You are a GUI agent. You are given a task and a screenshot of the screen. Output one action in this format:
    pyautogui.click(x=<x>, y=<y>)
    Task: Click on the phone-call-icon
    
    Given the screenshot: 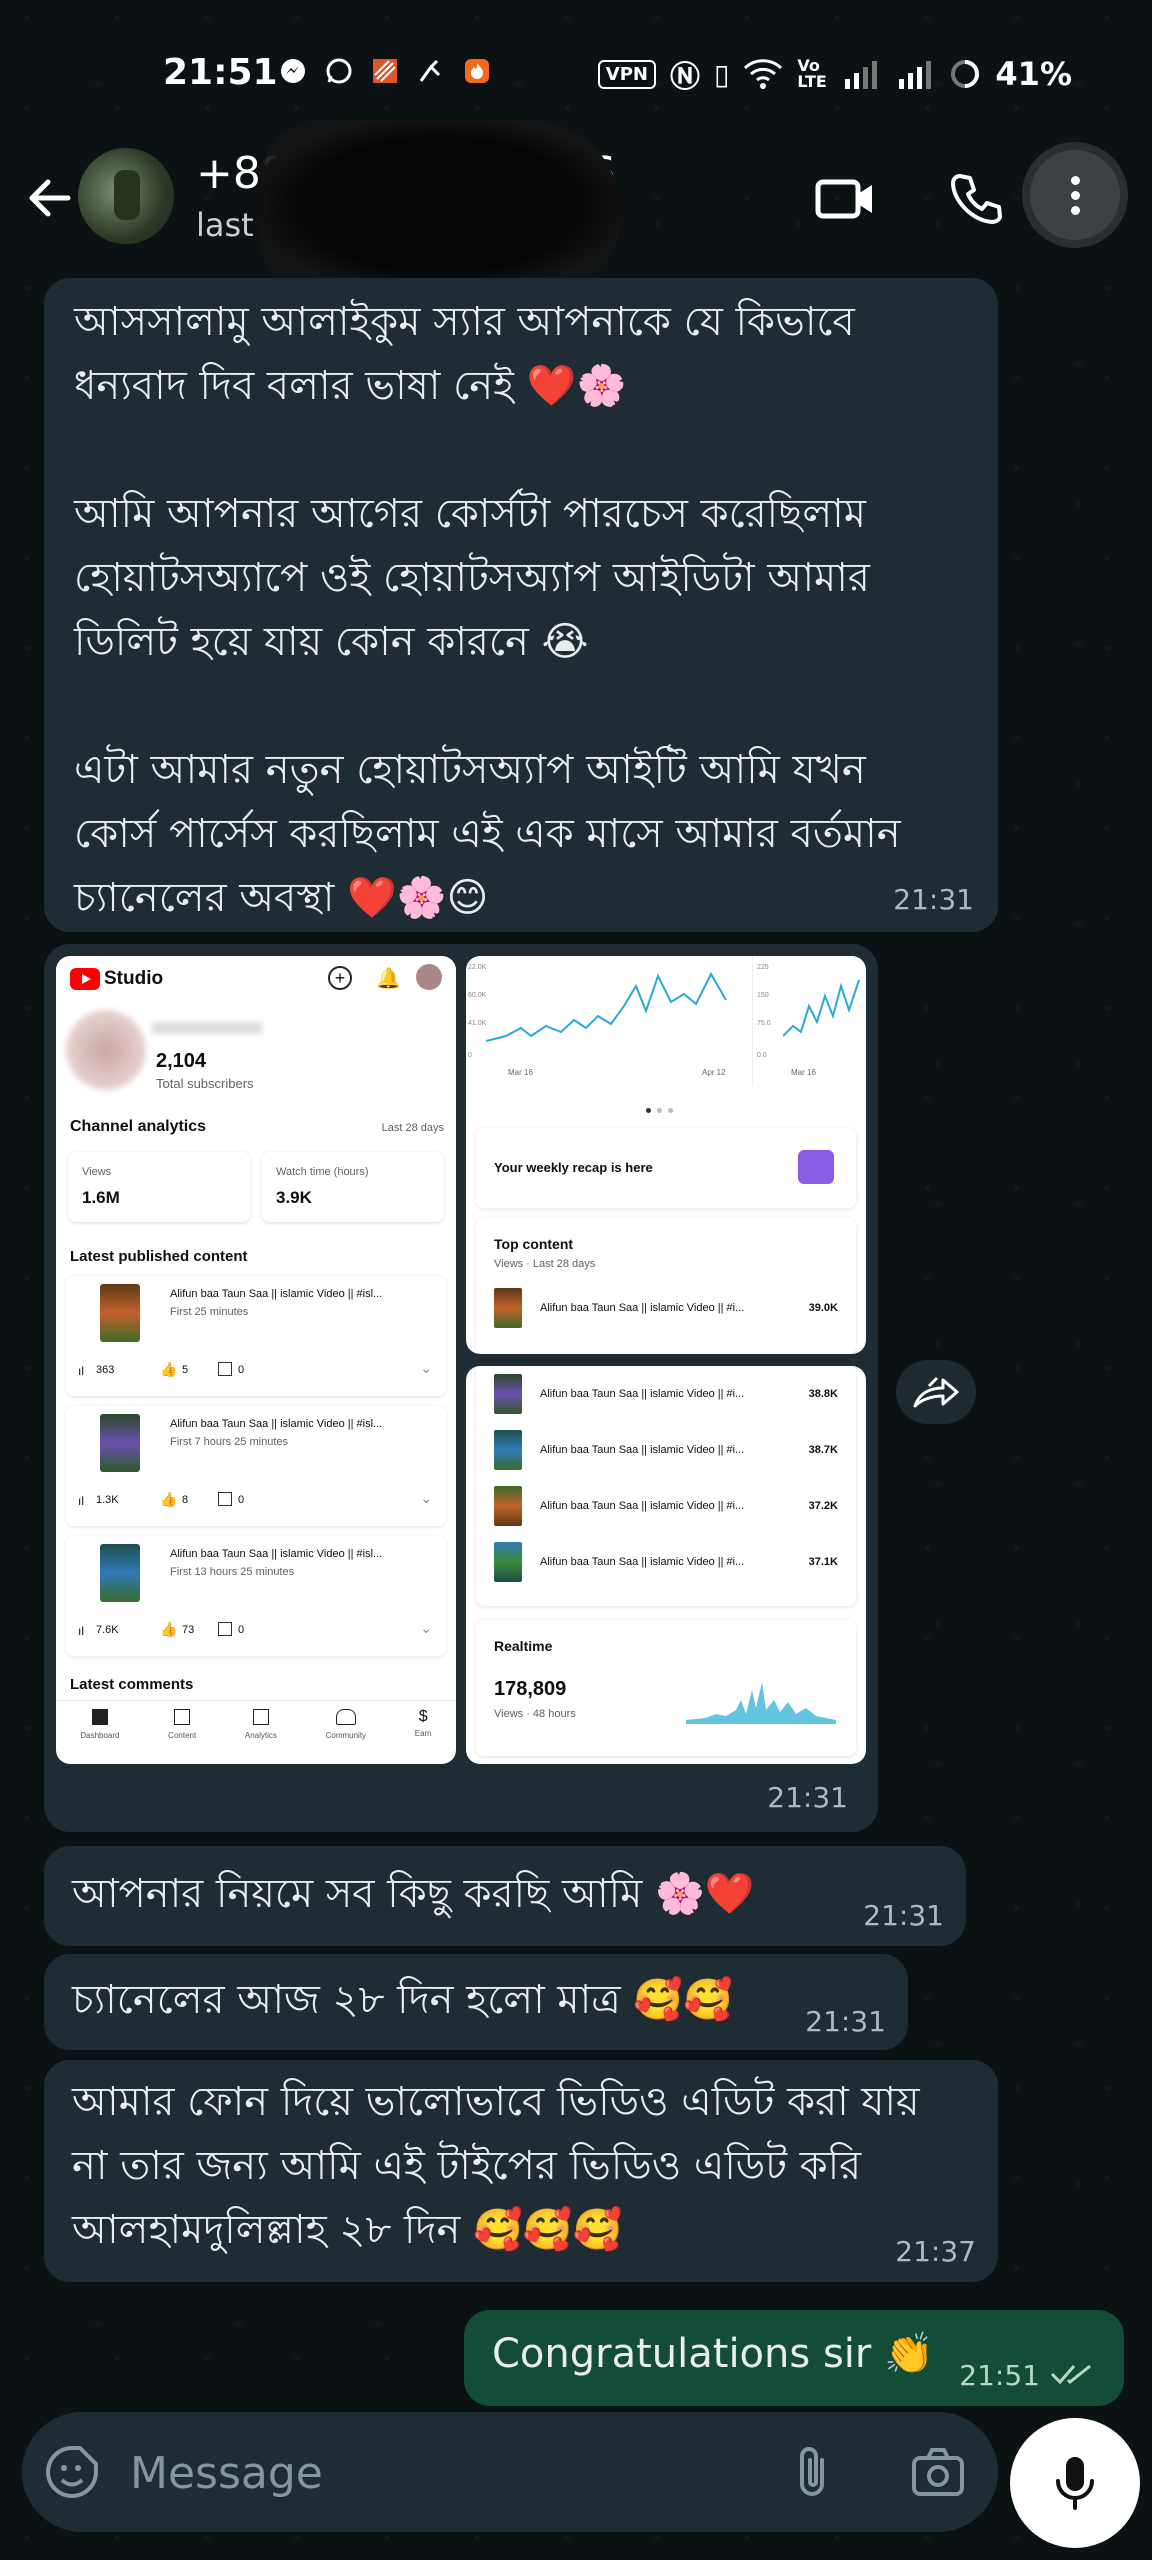 What is the action you would take?
    pyautogui.click(x=976, y=198)
    